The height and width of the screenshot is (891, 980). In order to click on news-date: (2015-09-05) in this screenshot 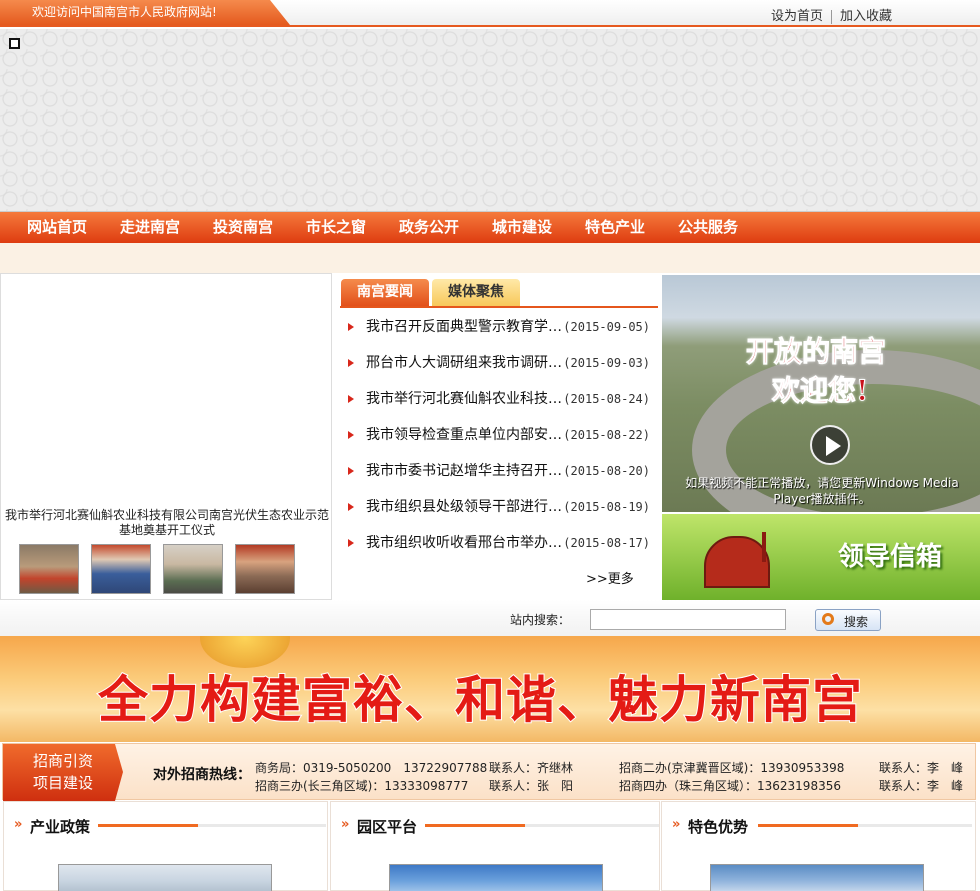, I will do `click(606, 327)`.